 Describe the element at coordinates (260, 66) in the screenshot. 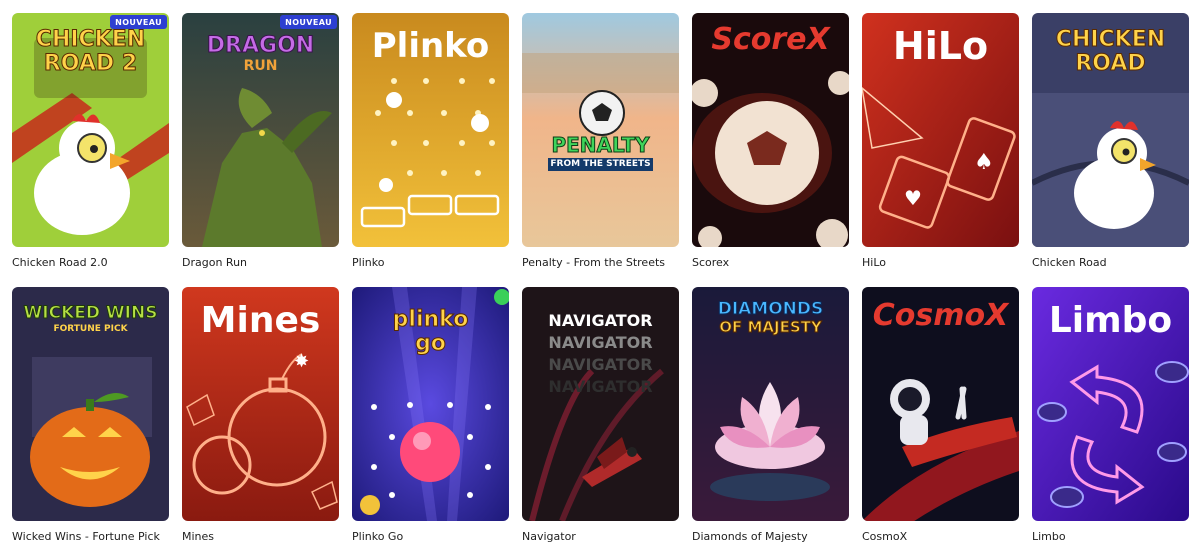

I see `game-logo-sub: RUN` at that location.